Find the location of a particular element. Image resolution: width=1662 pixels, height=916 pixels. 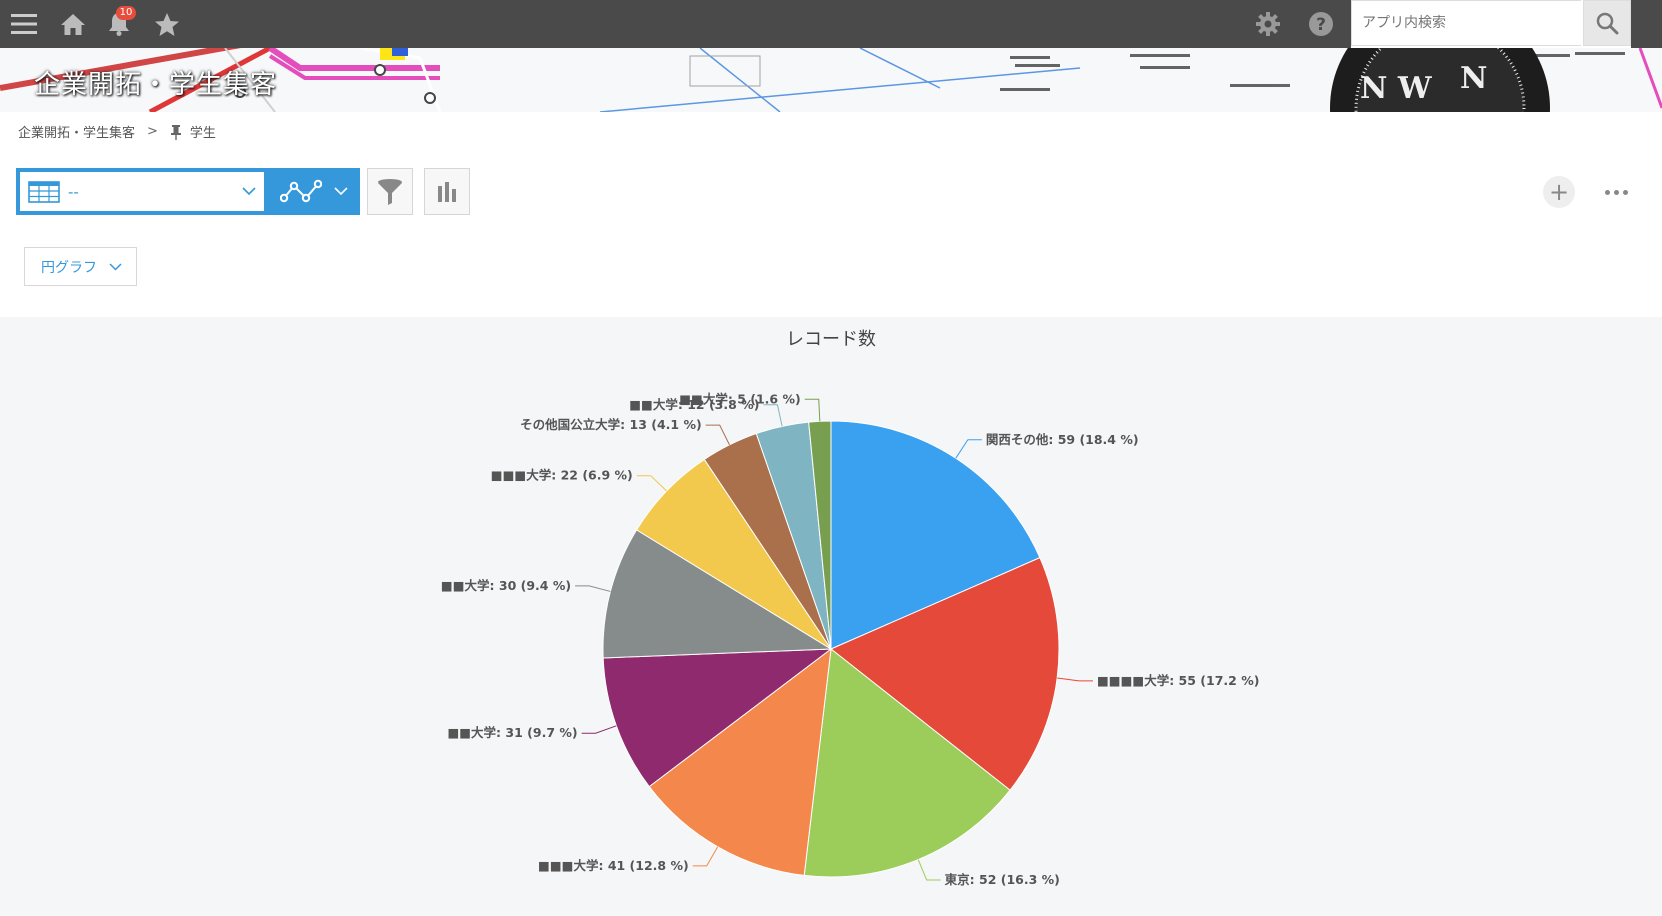

pie-data-label: ■■大学: 30 (9.4 %) is located at coordinates (506, 585).